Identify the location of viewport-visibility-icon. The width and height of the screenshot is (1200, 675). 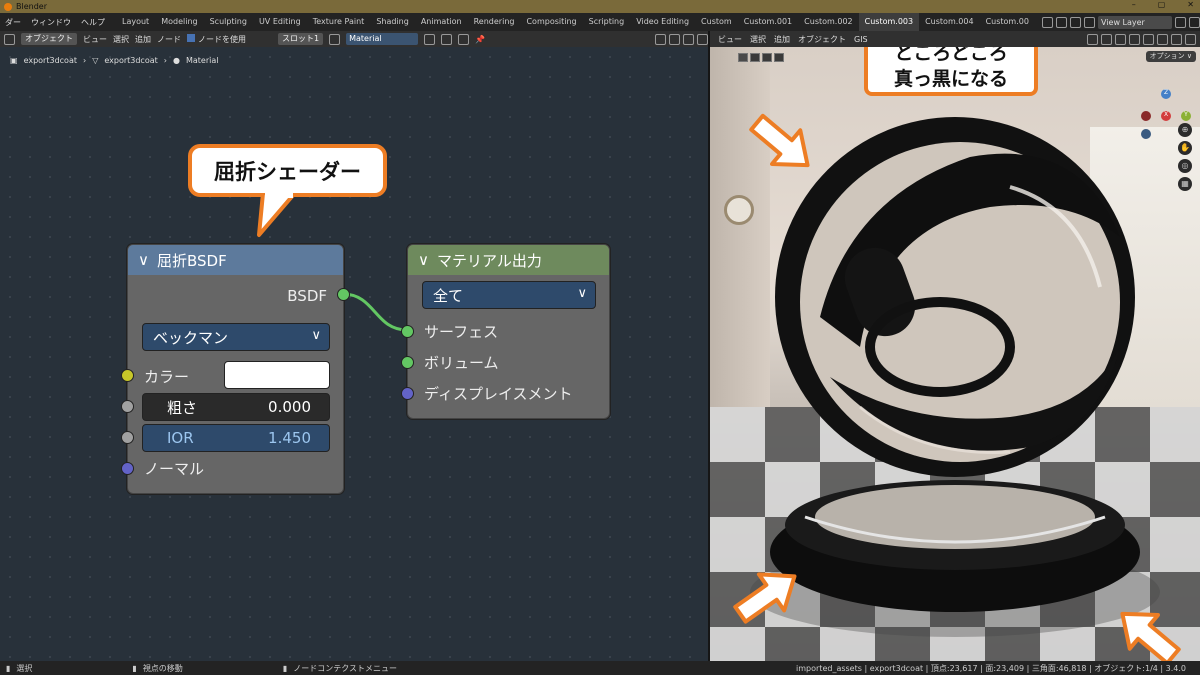
(1092, 39).